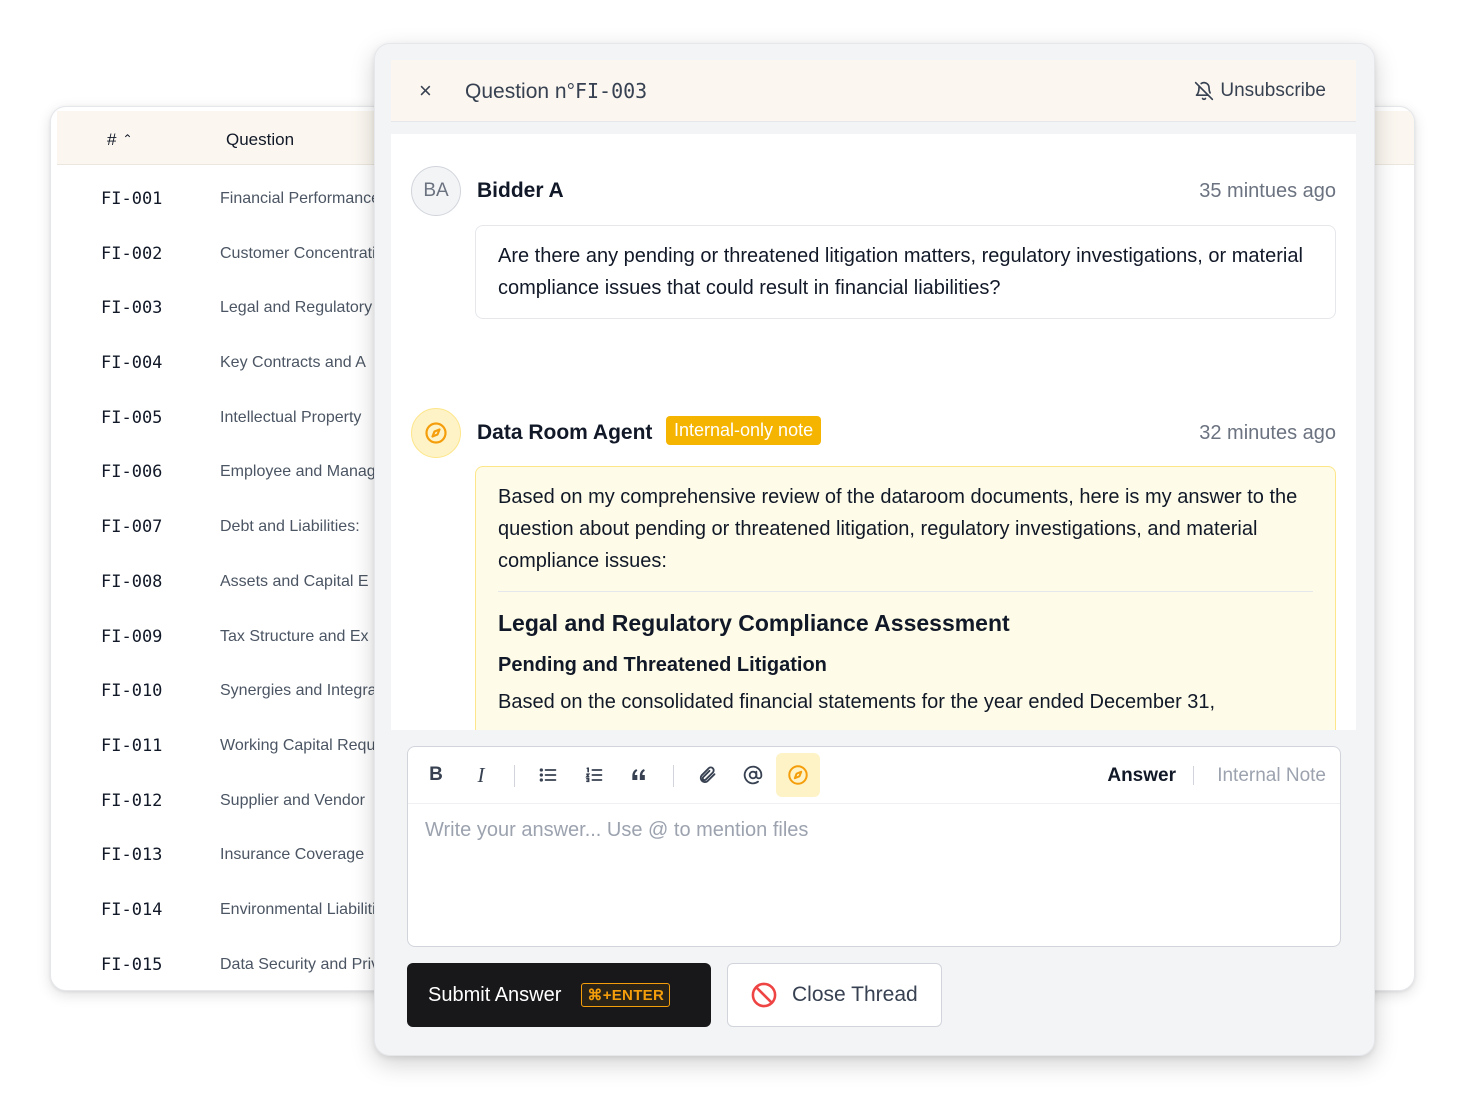  I want to click on paperclip-icon, so click(707, 774).